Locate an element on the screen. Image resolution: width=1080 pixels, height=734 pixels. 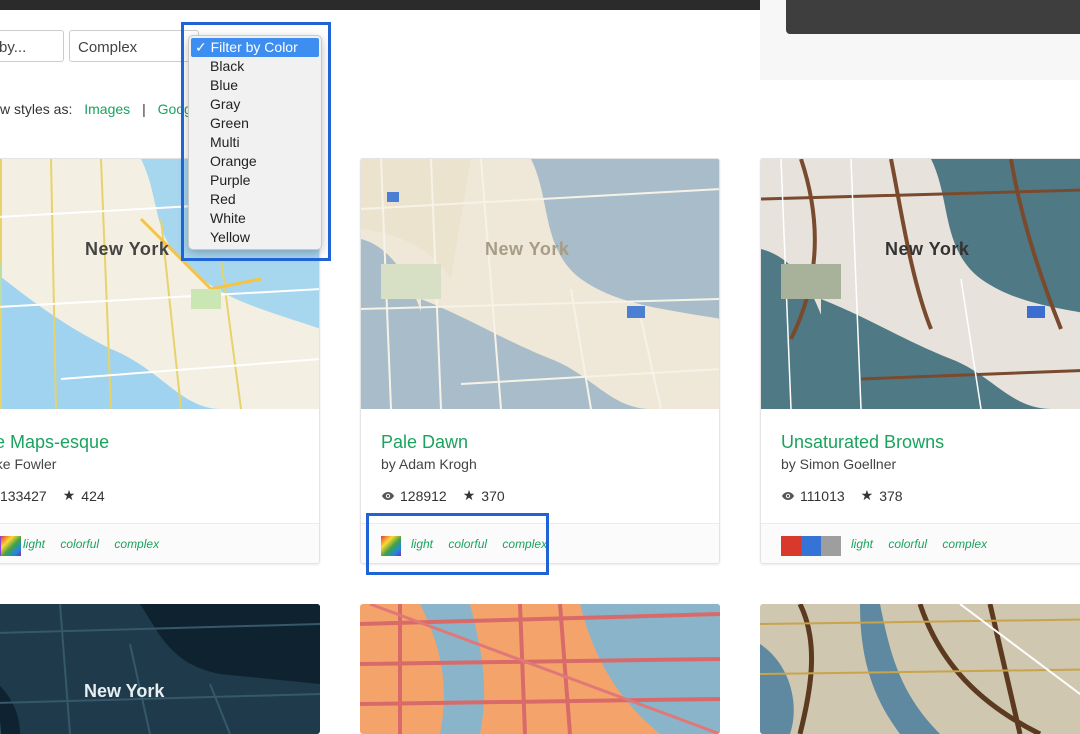
card-title: ple Maps-esque is located at coordinates (54, 442).